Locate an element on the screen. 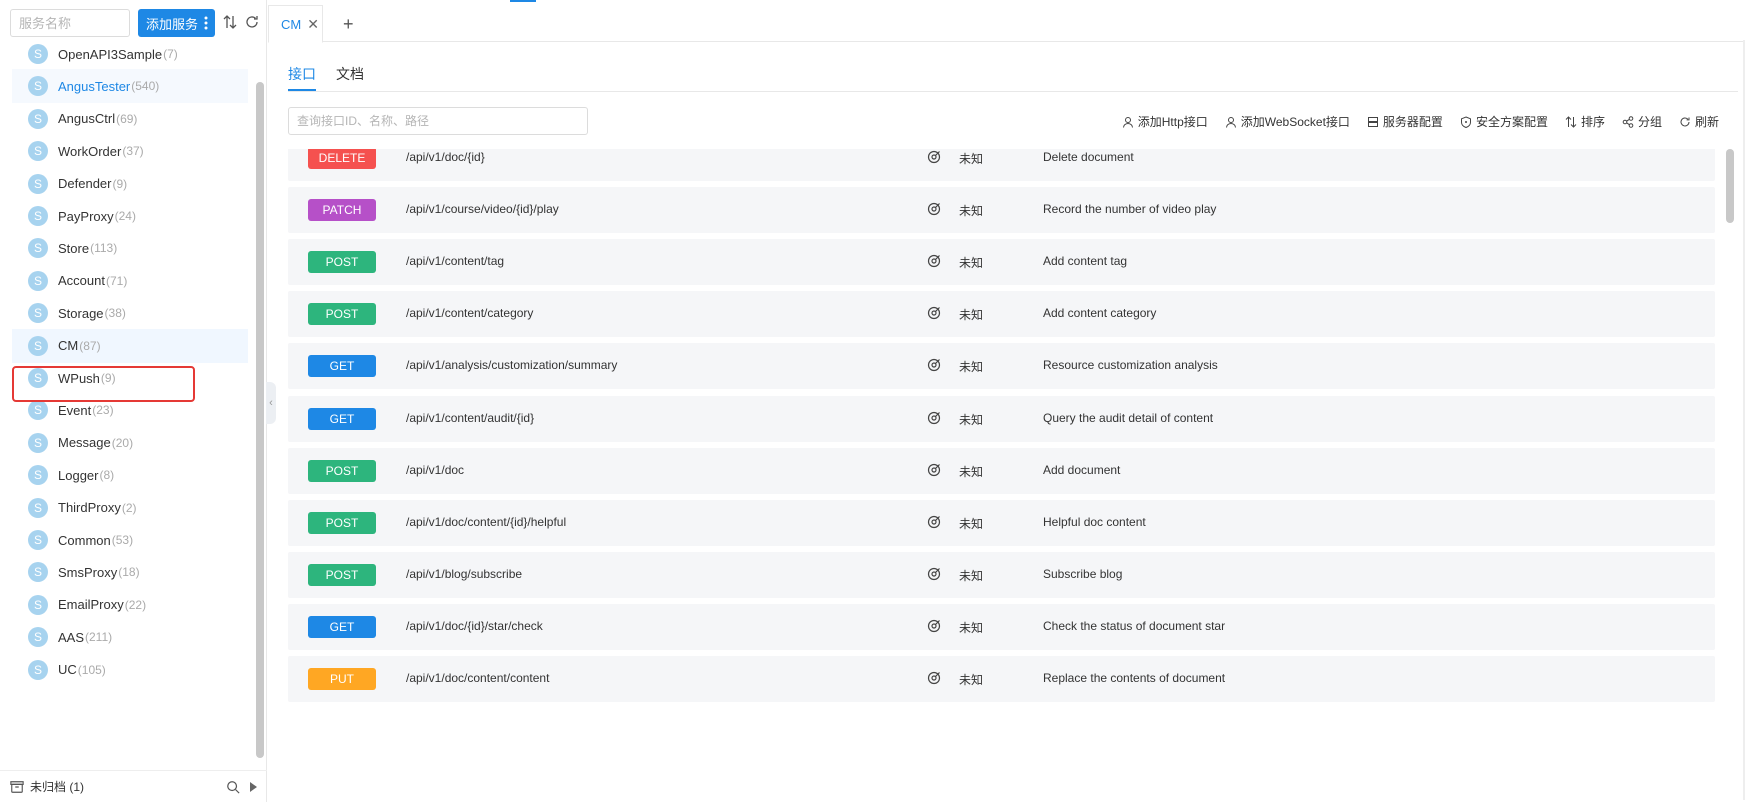  add-websocket-api-button: 添加WebSocket接口 is located at coordinates (1287, 121).